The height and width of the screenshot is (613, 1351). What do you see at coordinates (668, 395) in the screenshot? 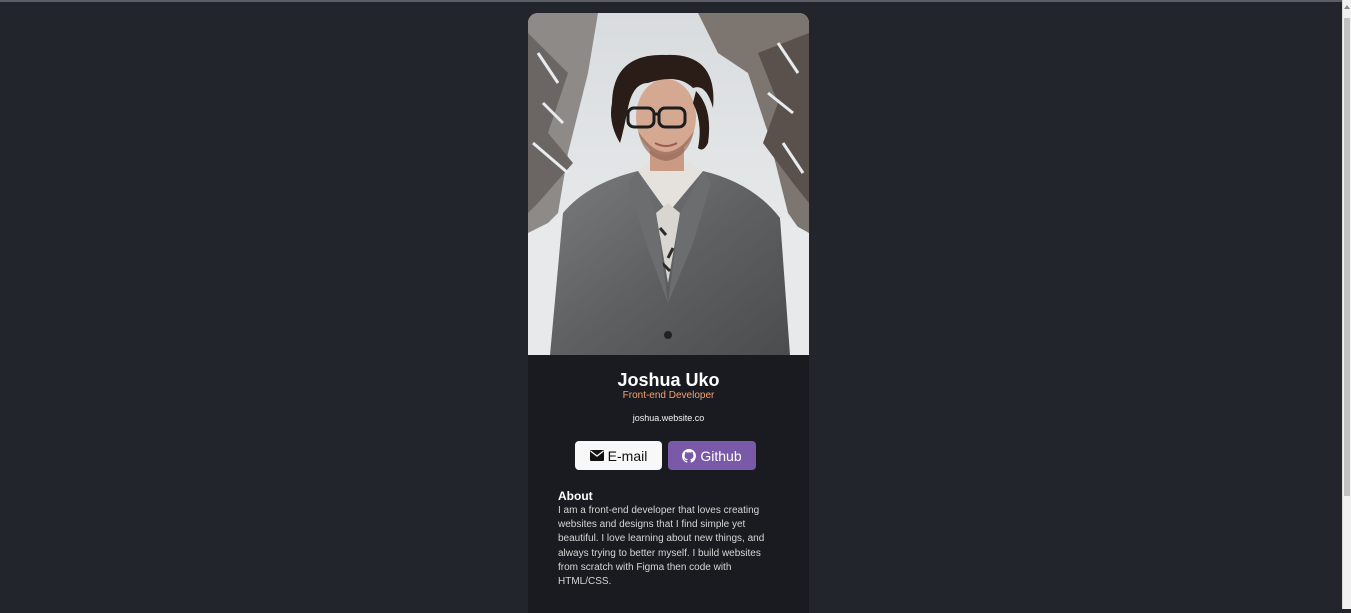
I see `profile-role: Front-end Developer` at bounding box center [668, 395].